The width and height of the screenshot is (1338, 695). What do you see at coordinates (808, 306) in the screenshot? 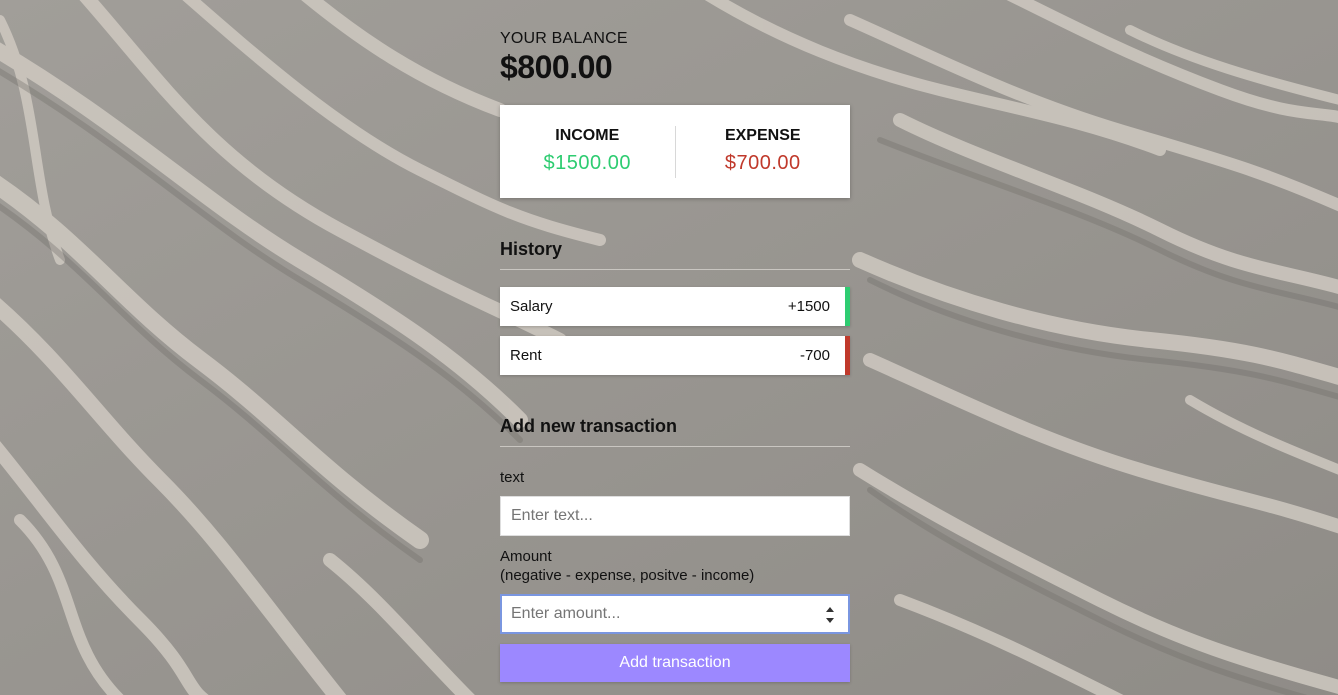
I see `transaction-amount: +1500` at bounding box center [808, 306].